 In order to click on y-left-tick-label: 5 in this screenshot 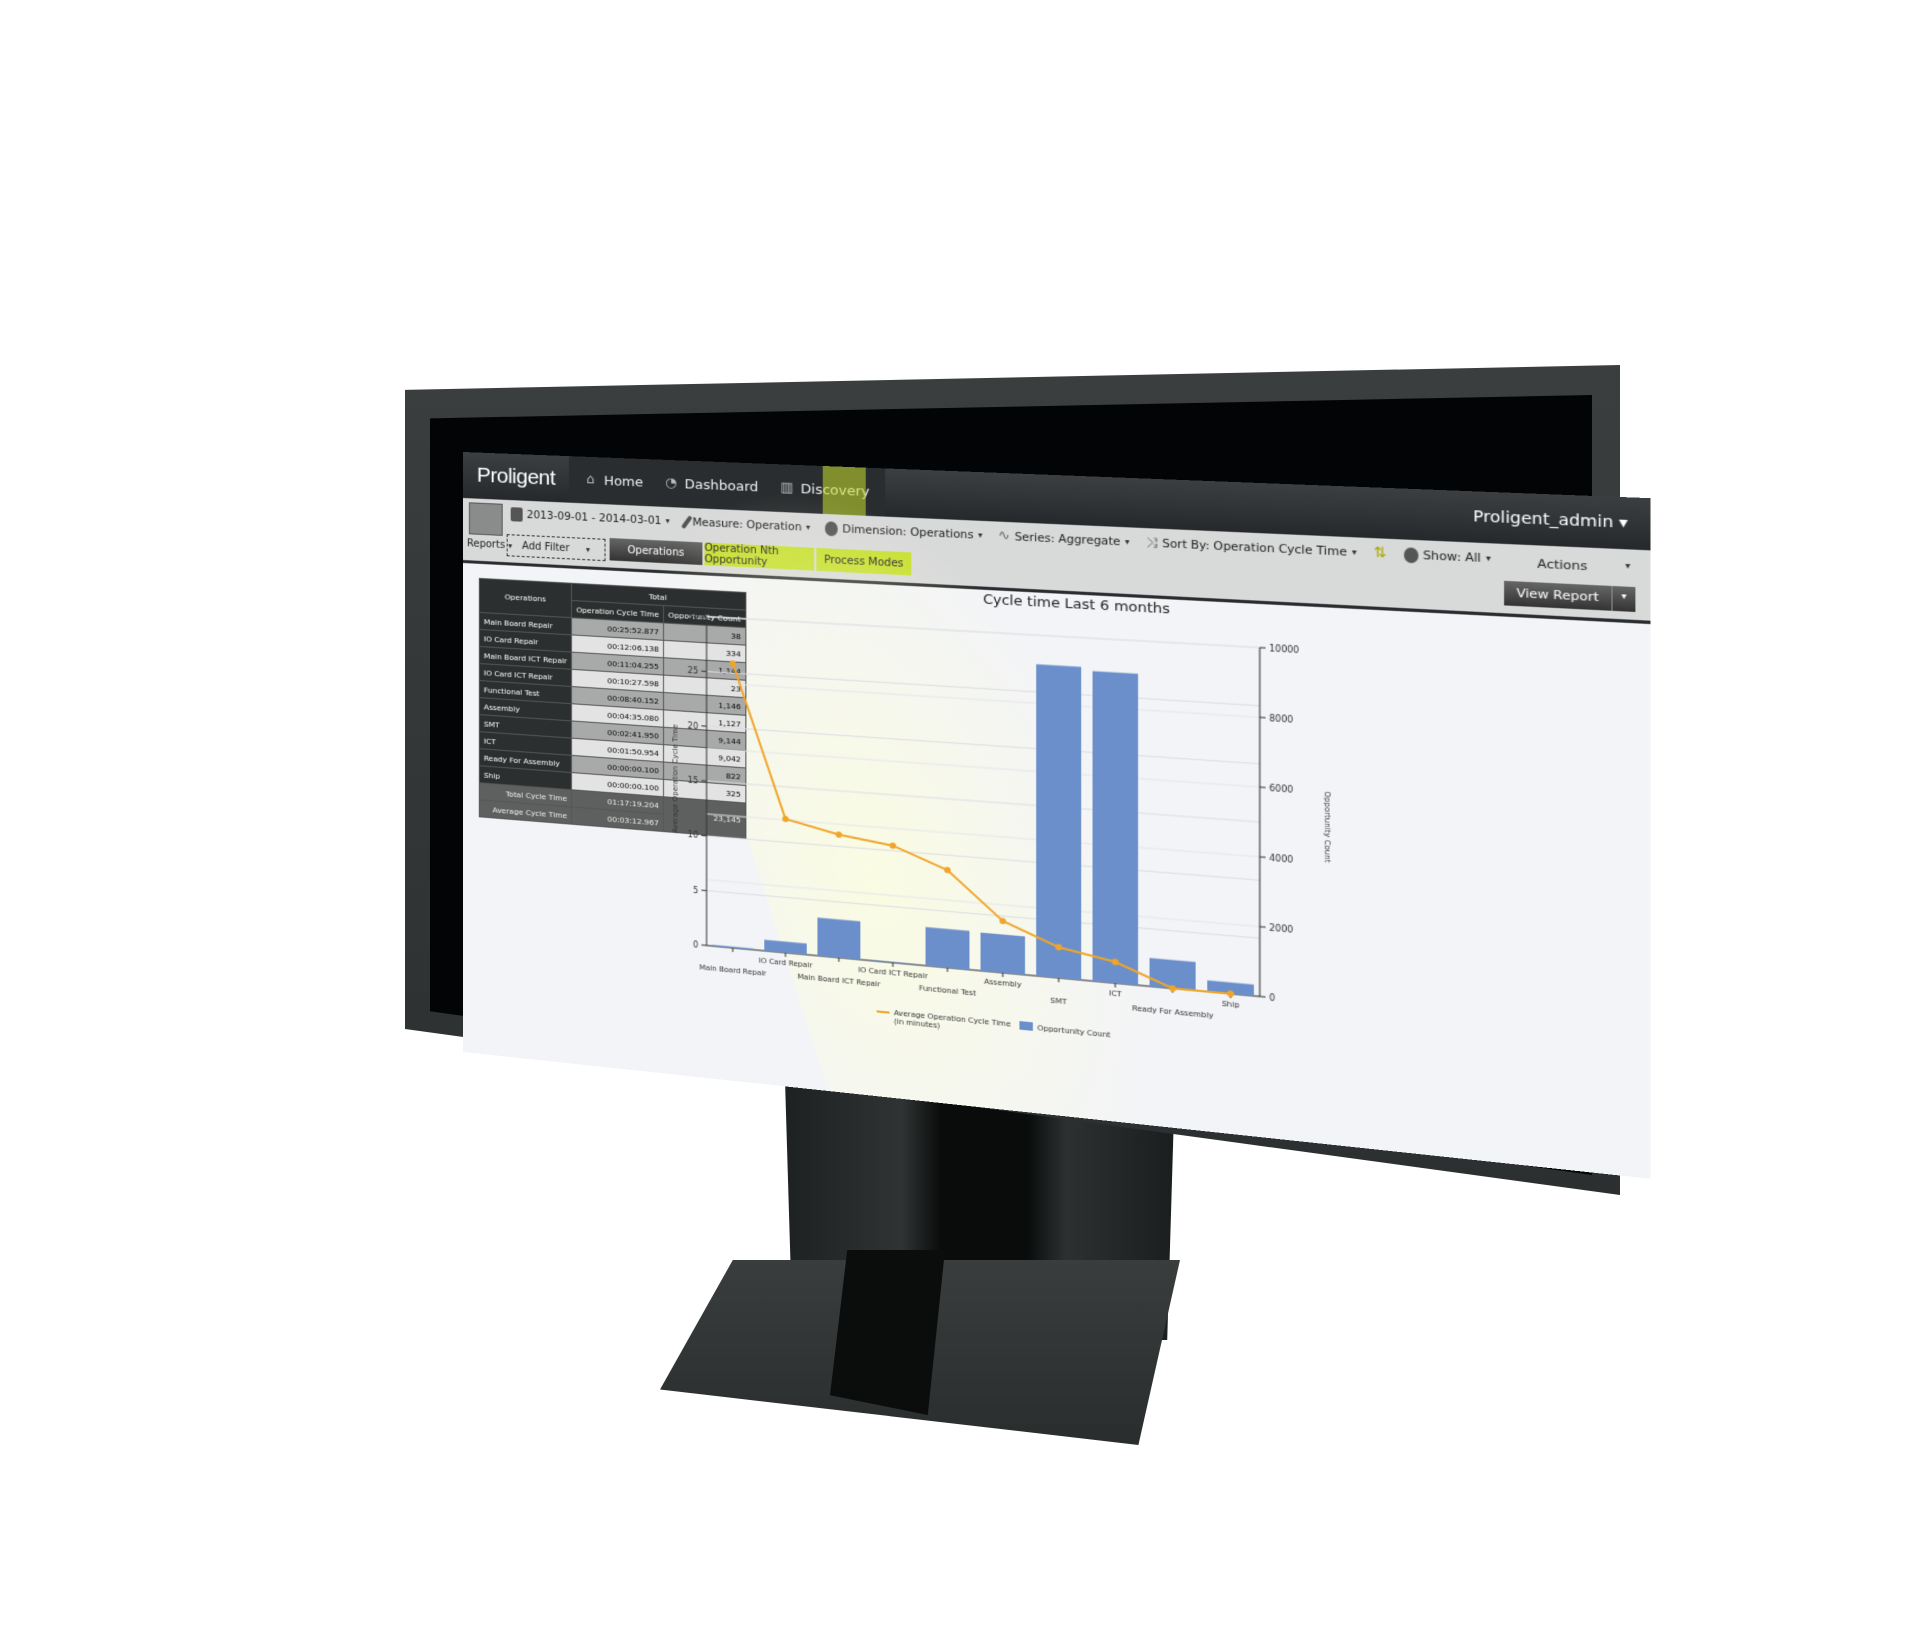, I will do `click(695, 890)`.